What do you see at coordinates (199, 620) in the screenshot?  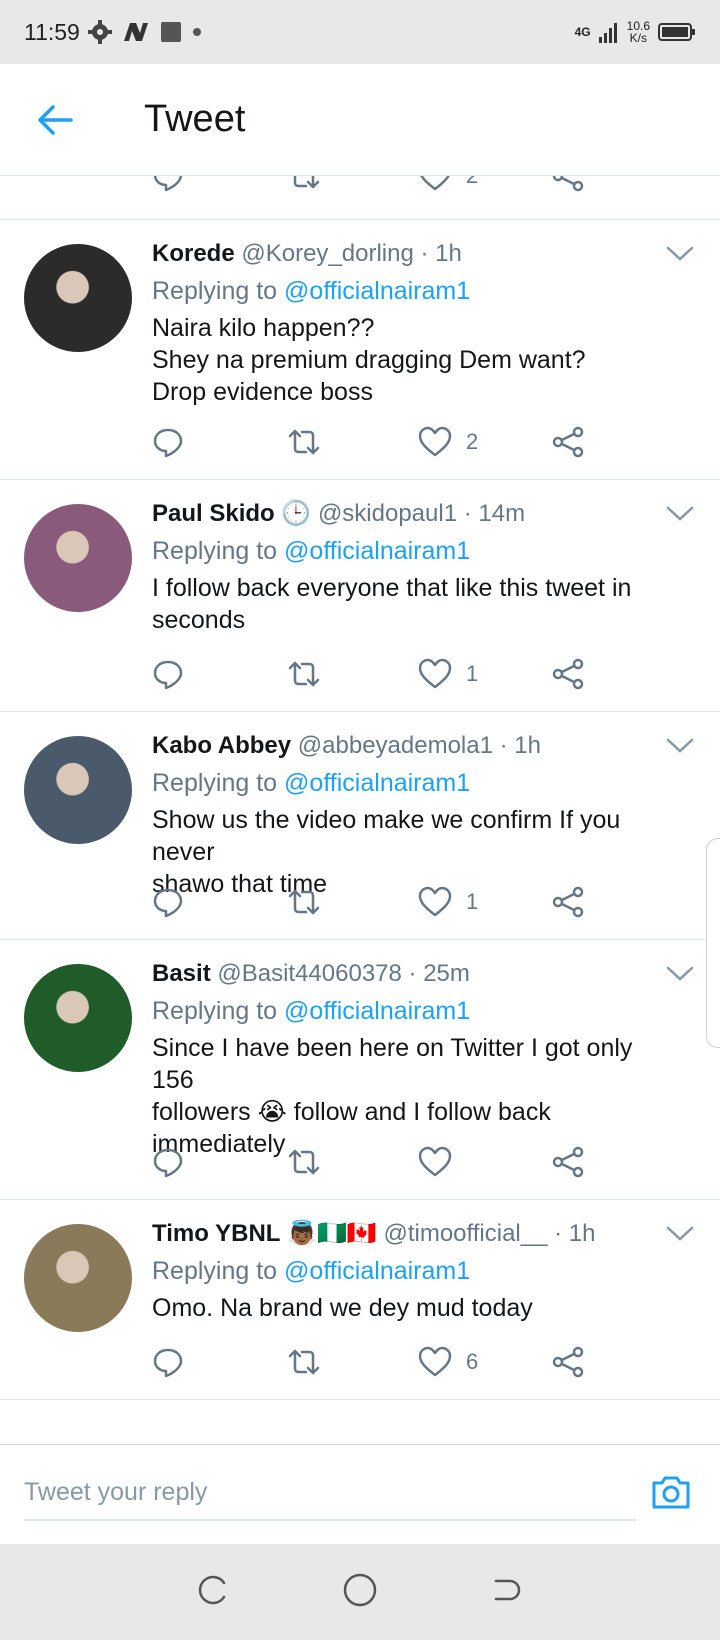 I see `tweet-text-line: seconds` at bounding box center [199, 620].